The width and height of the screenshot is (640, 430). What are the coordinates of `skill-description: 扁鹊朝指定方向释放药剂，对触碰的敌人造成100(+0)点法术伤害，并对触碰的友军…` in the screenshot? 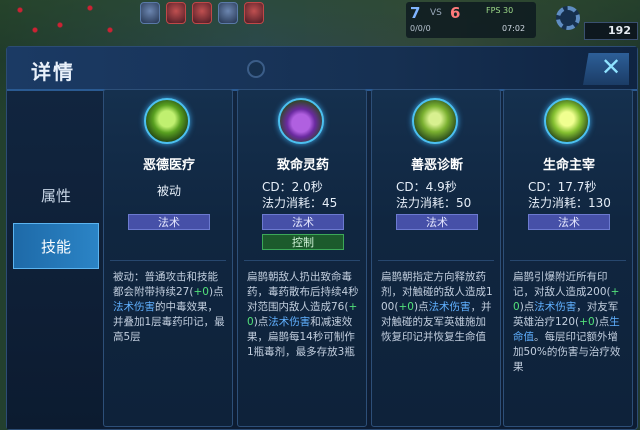 It's located at (437, 307).